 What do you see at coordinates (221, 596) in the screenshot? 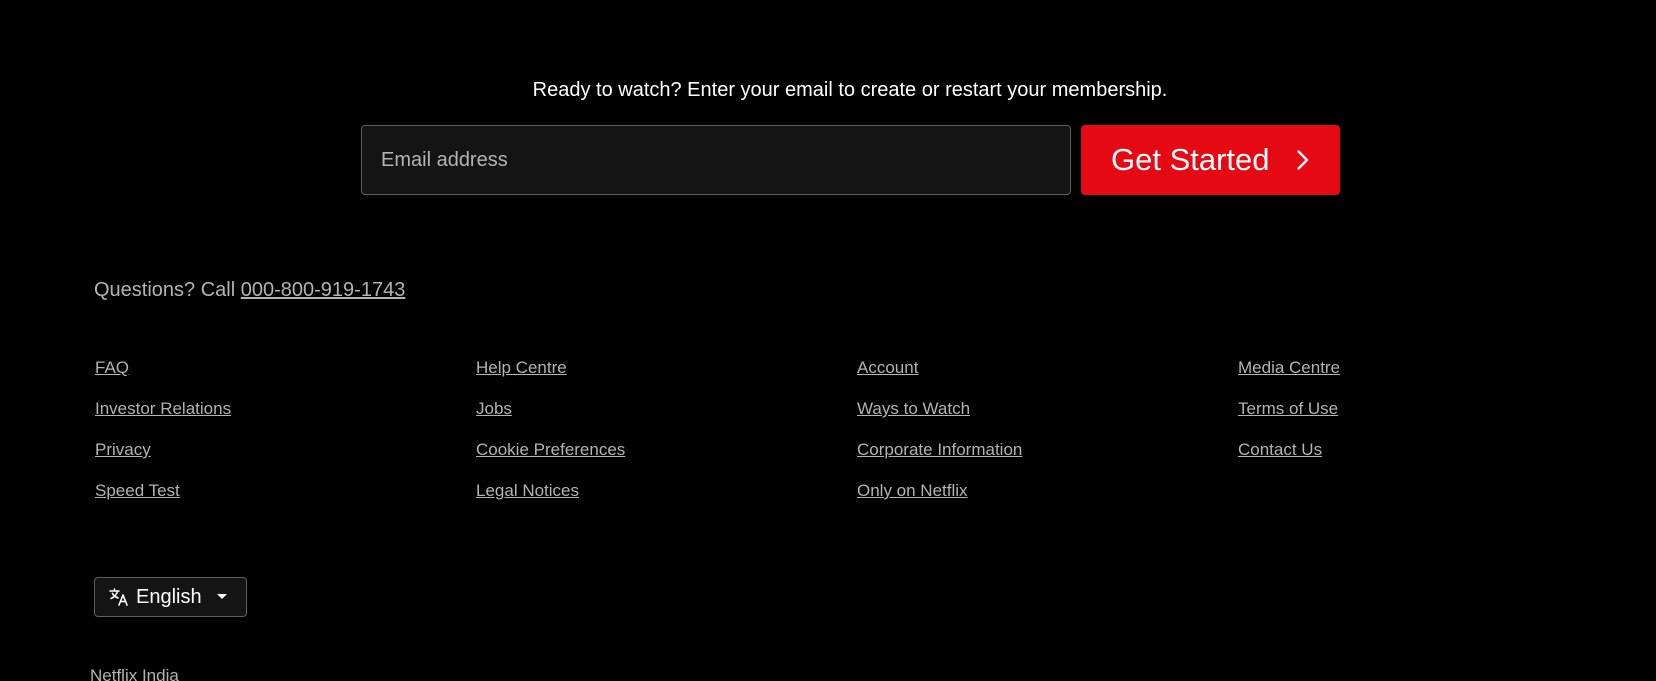
I see `caret-down-icon` at bounding box center [221, 596].